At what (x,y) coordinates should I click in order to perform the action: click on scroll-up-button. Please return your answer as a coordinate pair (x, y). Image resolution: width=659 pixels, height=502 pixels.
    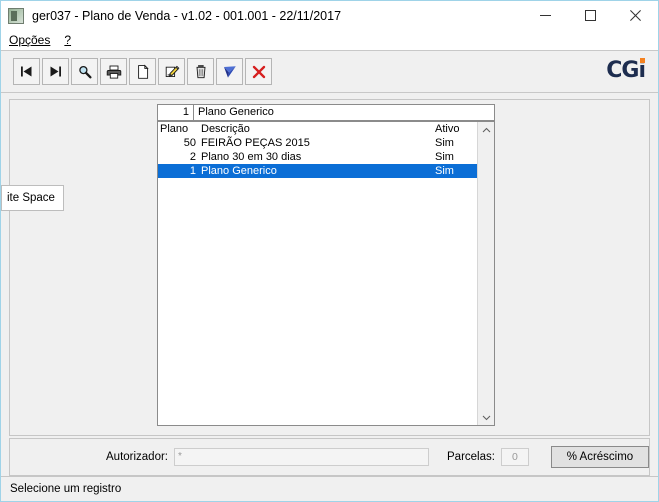
    Looking at the image, I should click on (486, 130).